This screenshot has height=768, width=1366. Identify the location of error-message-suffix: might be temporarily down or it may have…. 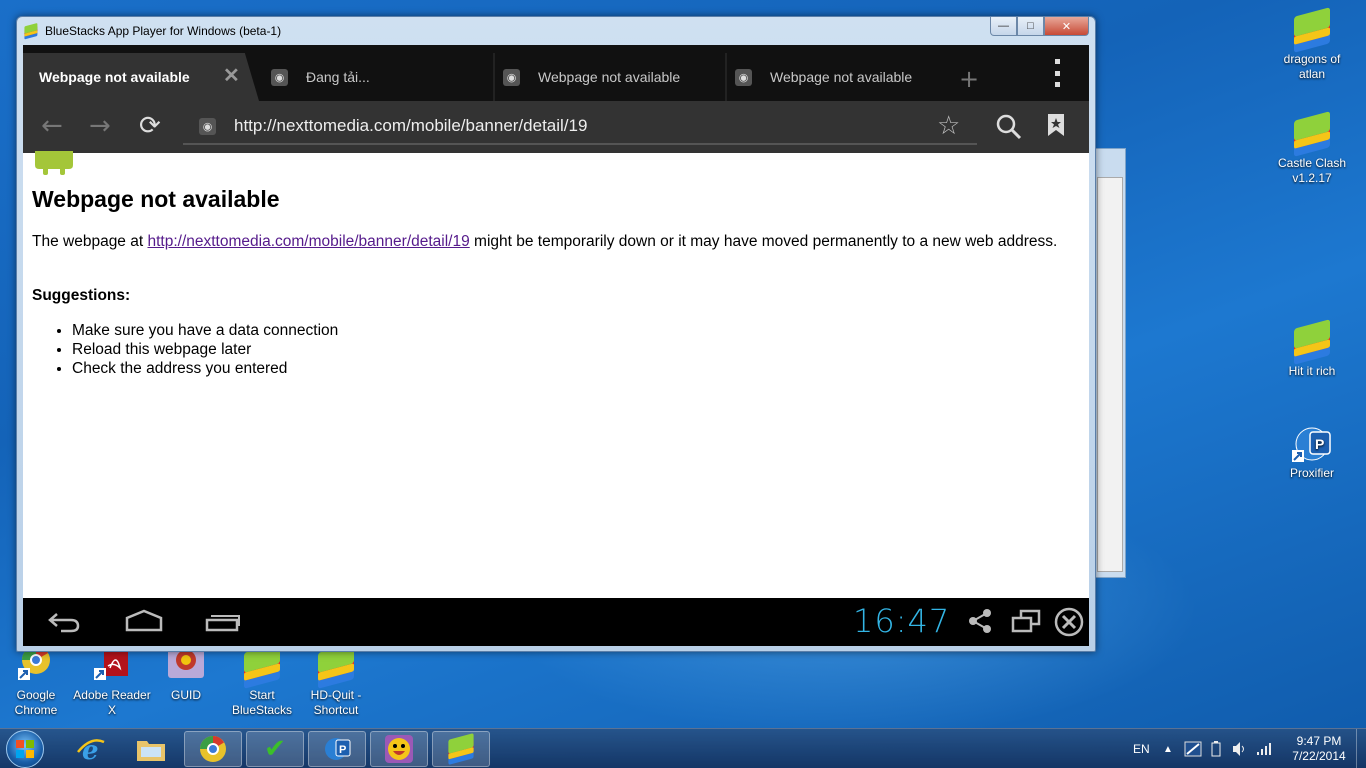
(763, 241).